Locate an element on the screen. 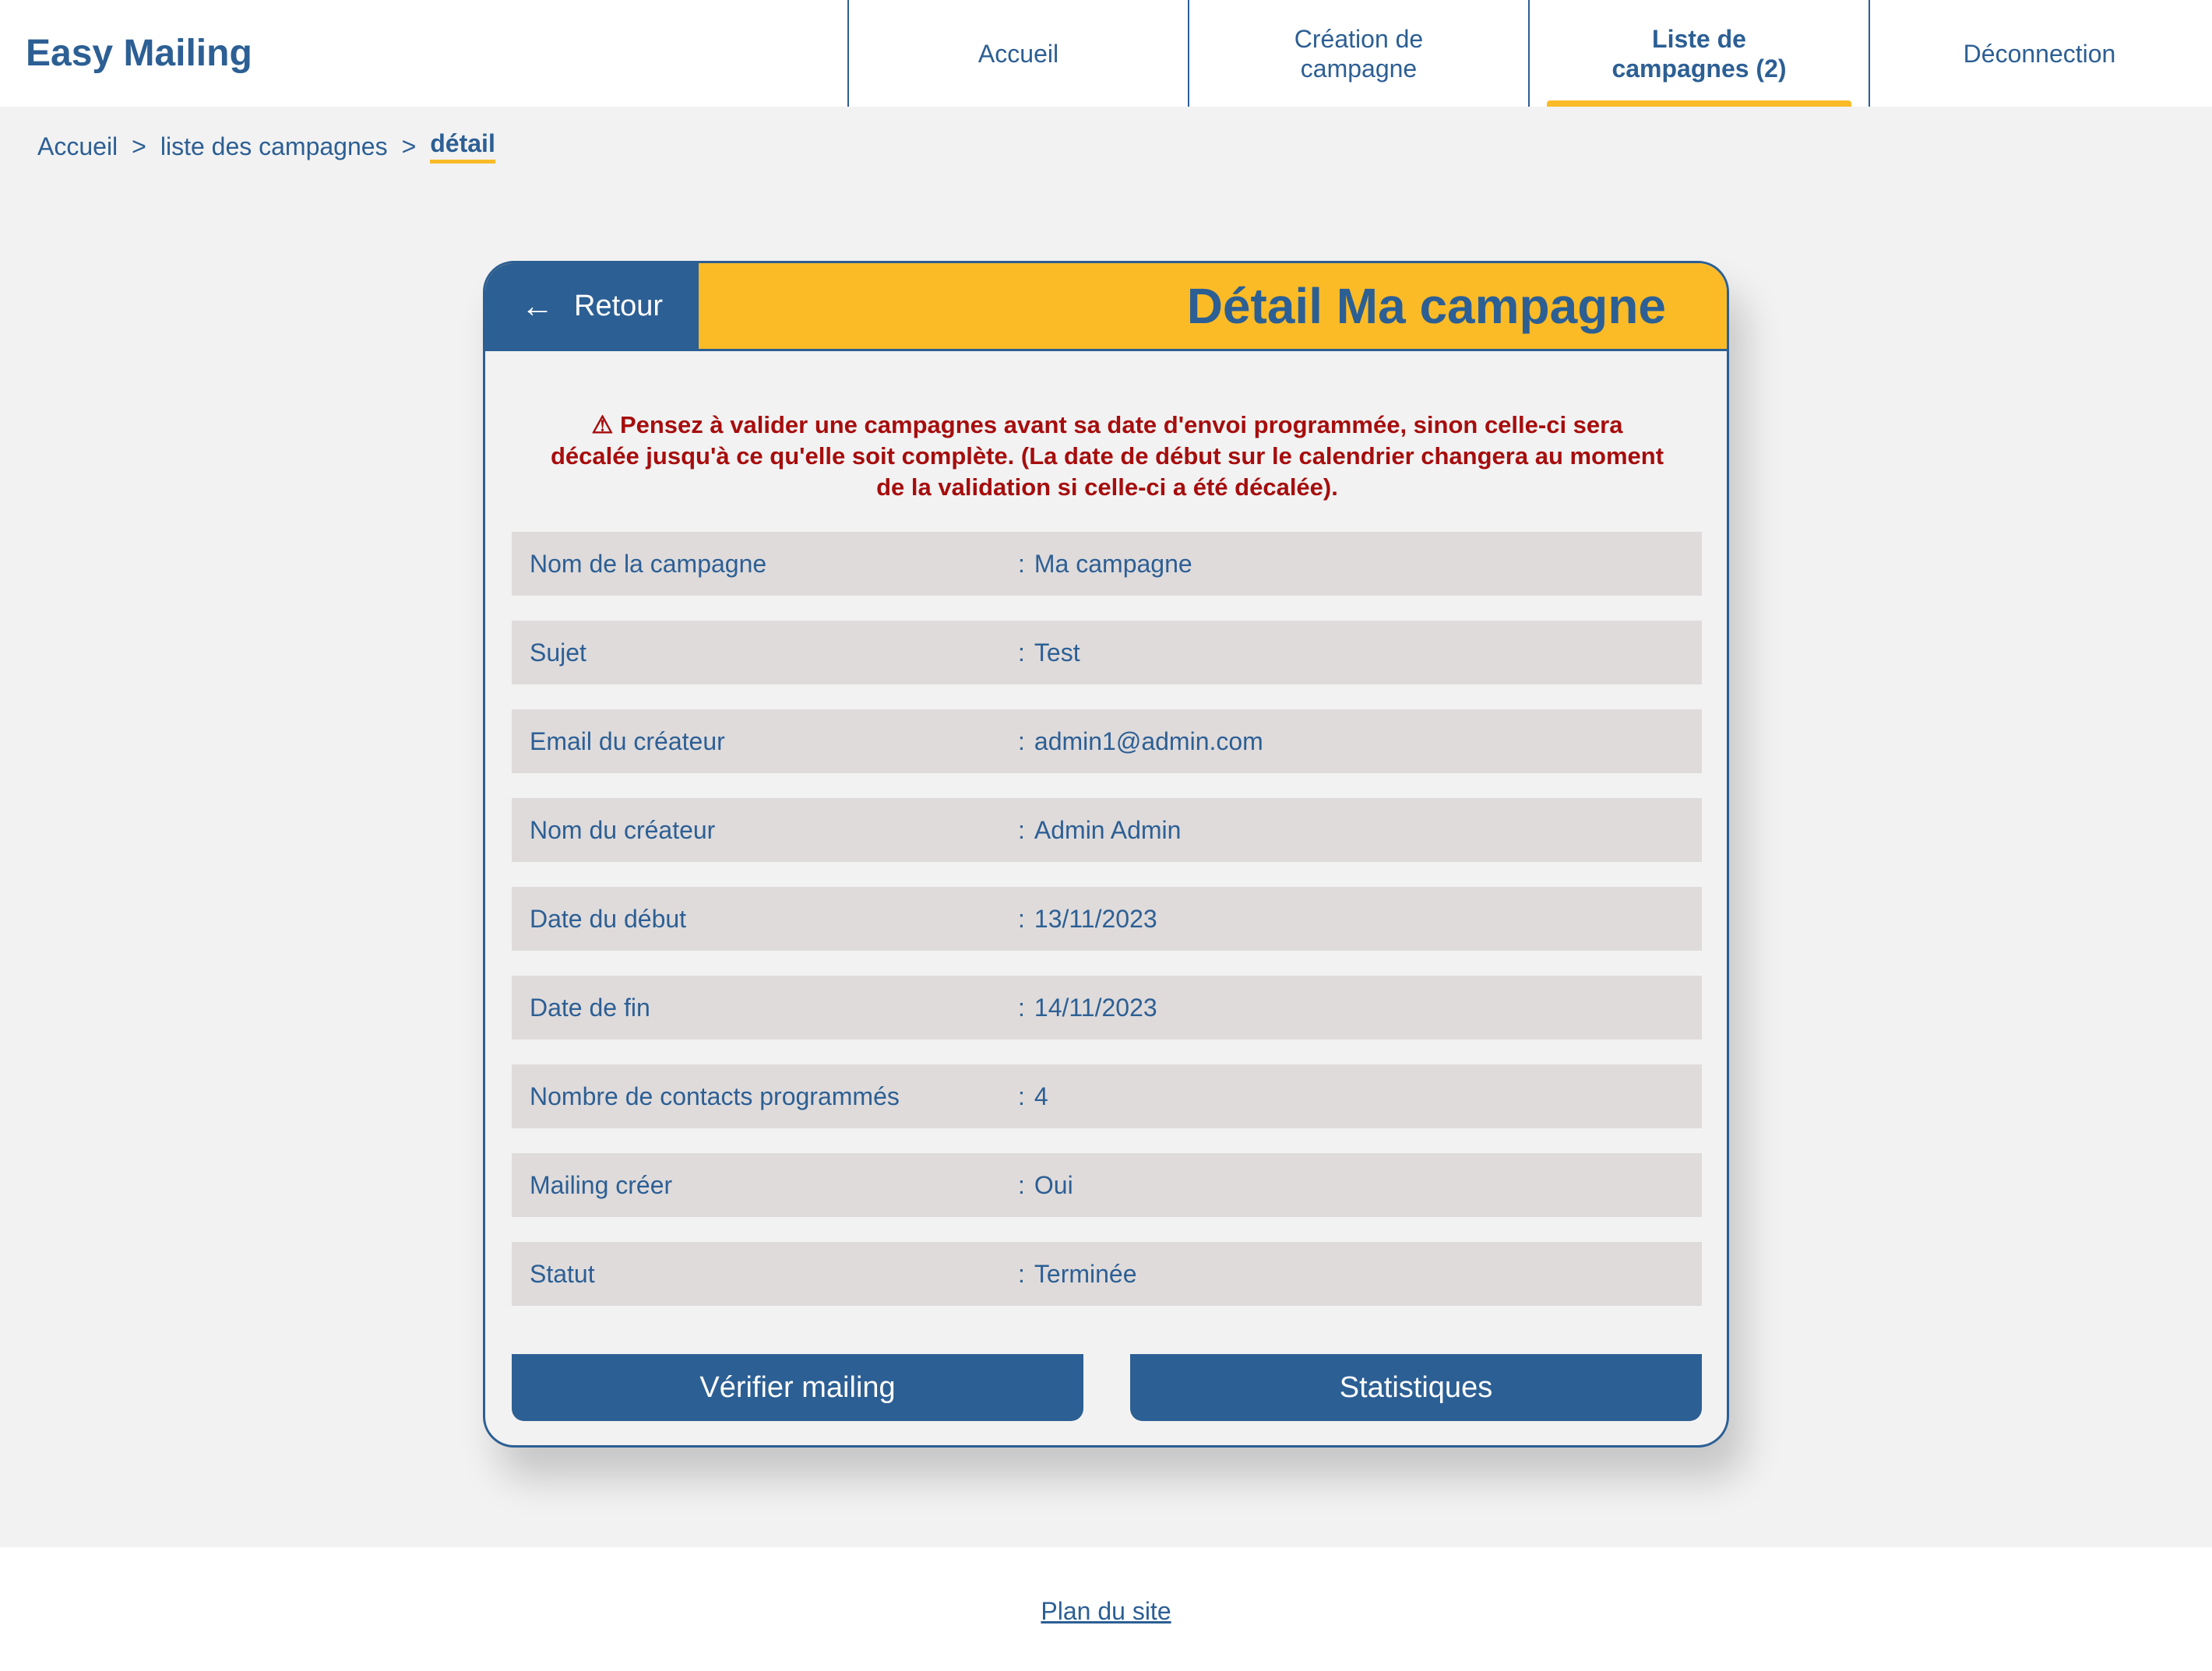  detail-label: Nom de la campagne is located at coordinates (648, 563).